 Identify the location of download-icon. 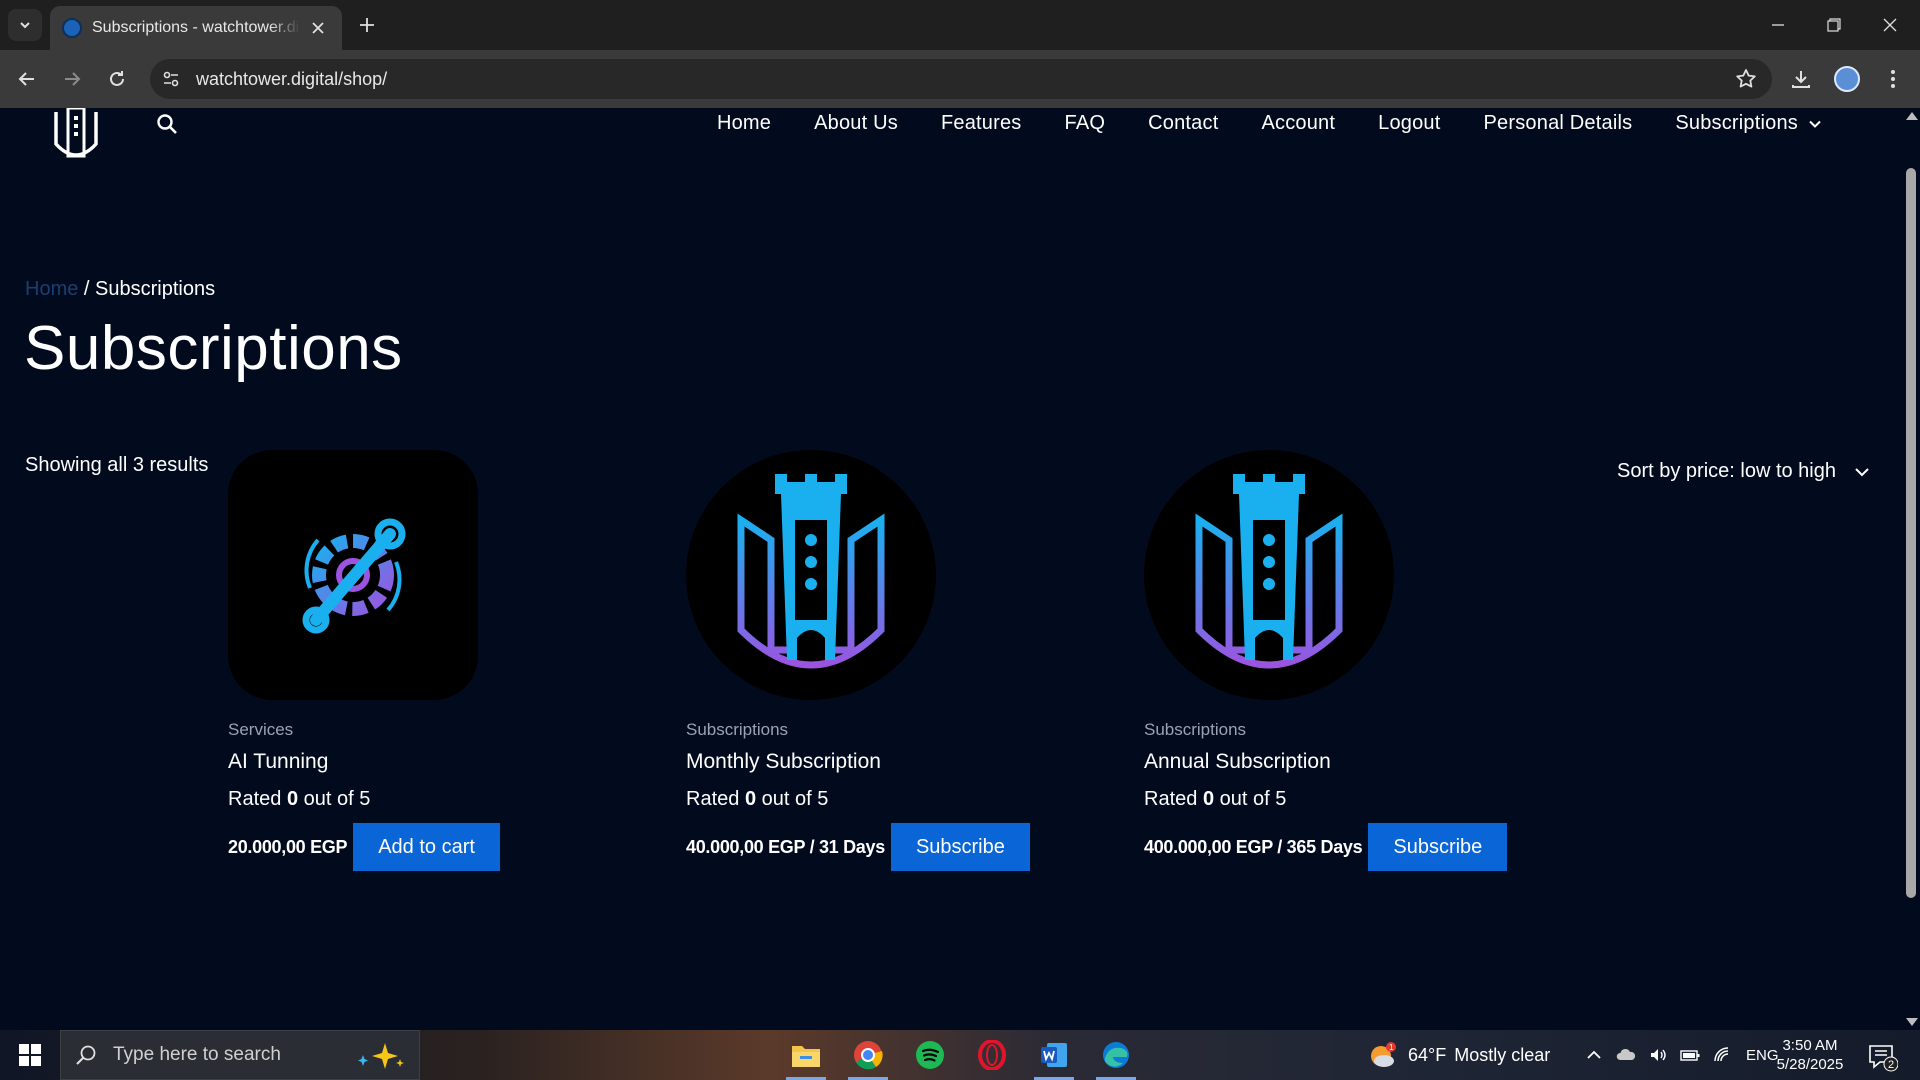
(1801, 79).